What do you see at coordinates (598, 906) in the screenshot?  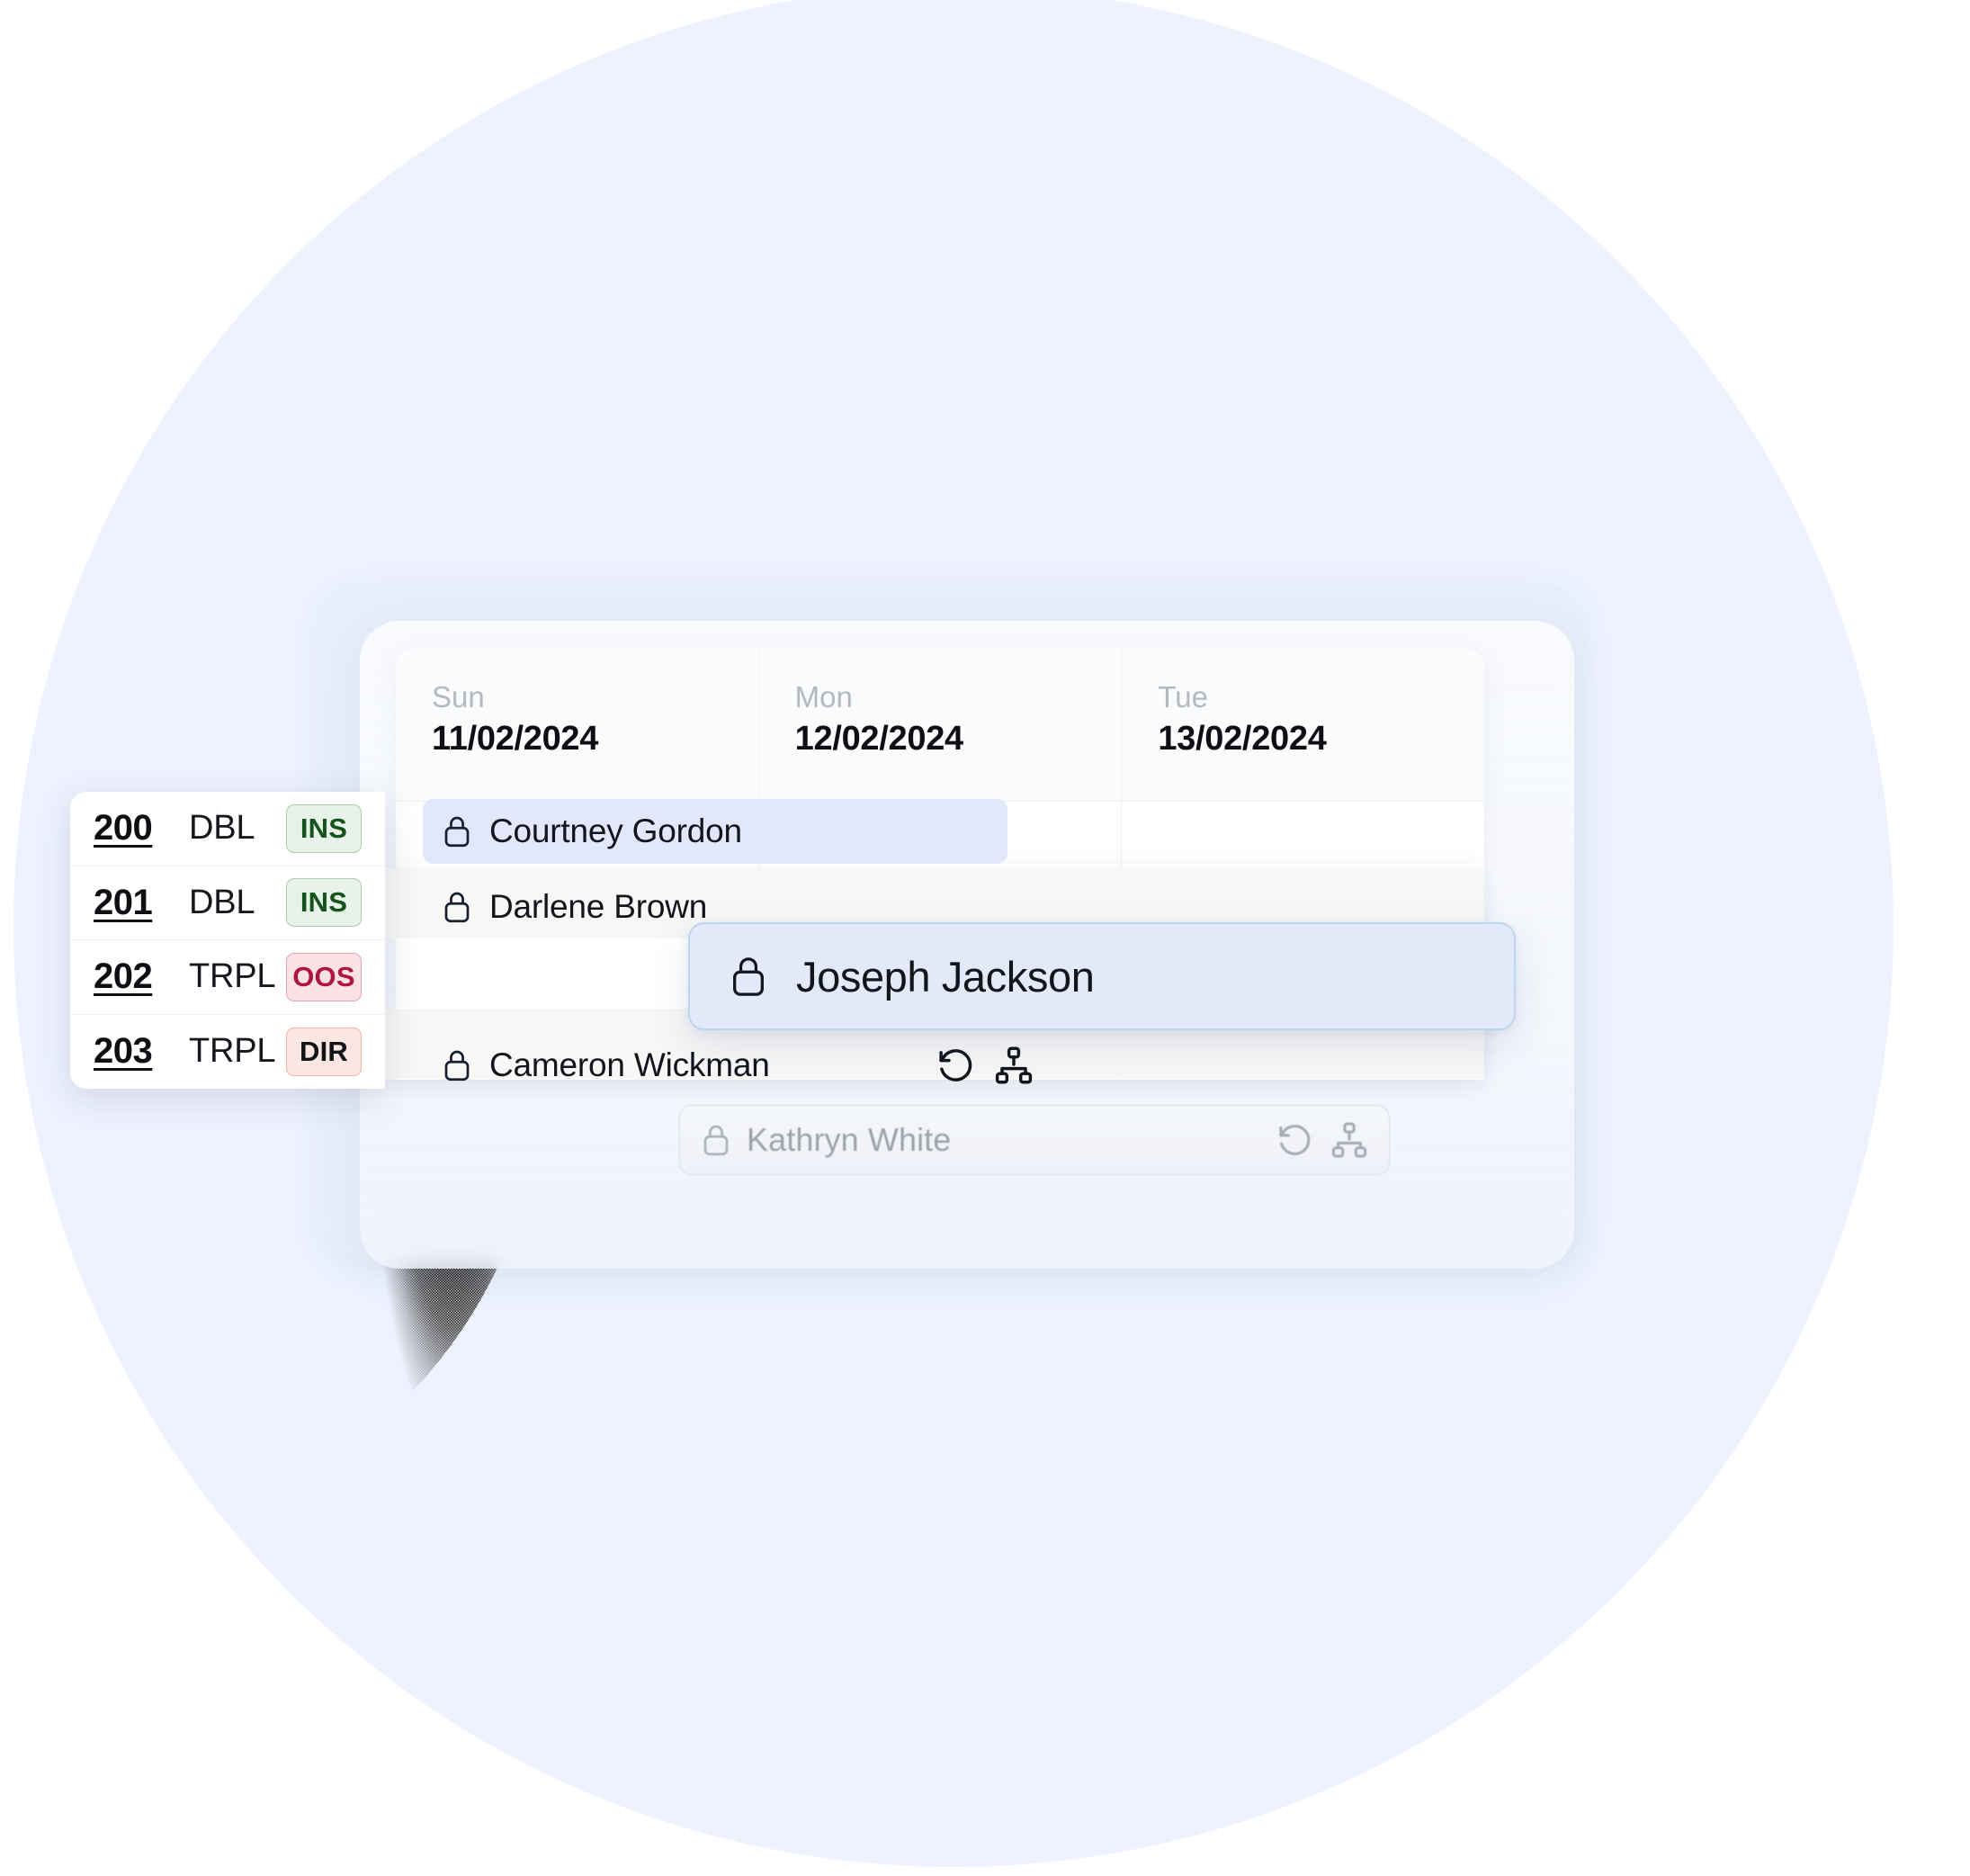 I see `guest-name: Darlene Brown` at bounding box center [598, 906].